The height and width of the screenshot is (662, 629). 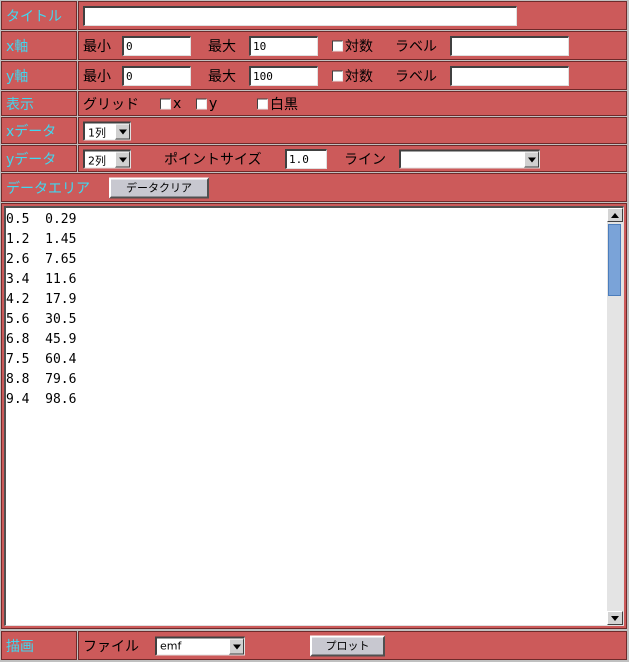 I want to click on data-area-label: データエリア, so click(x=48, y=188).